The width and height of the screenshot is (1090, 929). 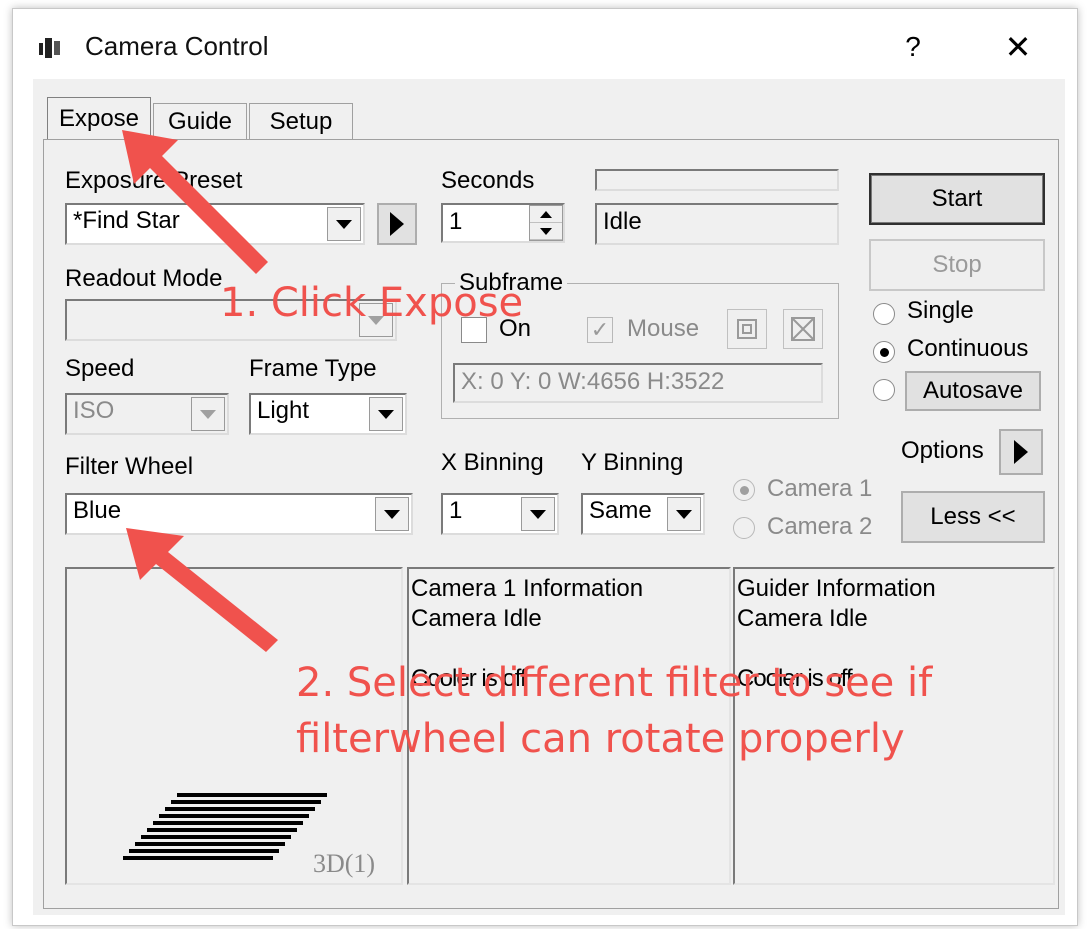 What do you see at coordinates (99, 119) in the screenshot?
I see `tab-expose: Expose` at bounding box center [99, 119].